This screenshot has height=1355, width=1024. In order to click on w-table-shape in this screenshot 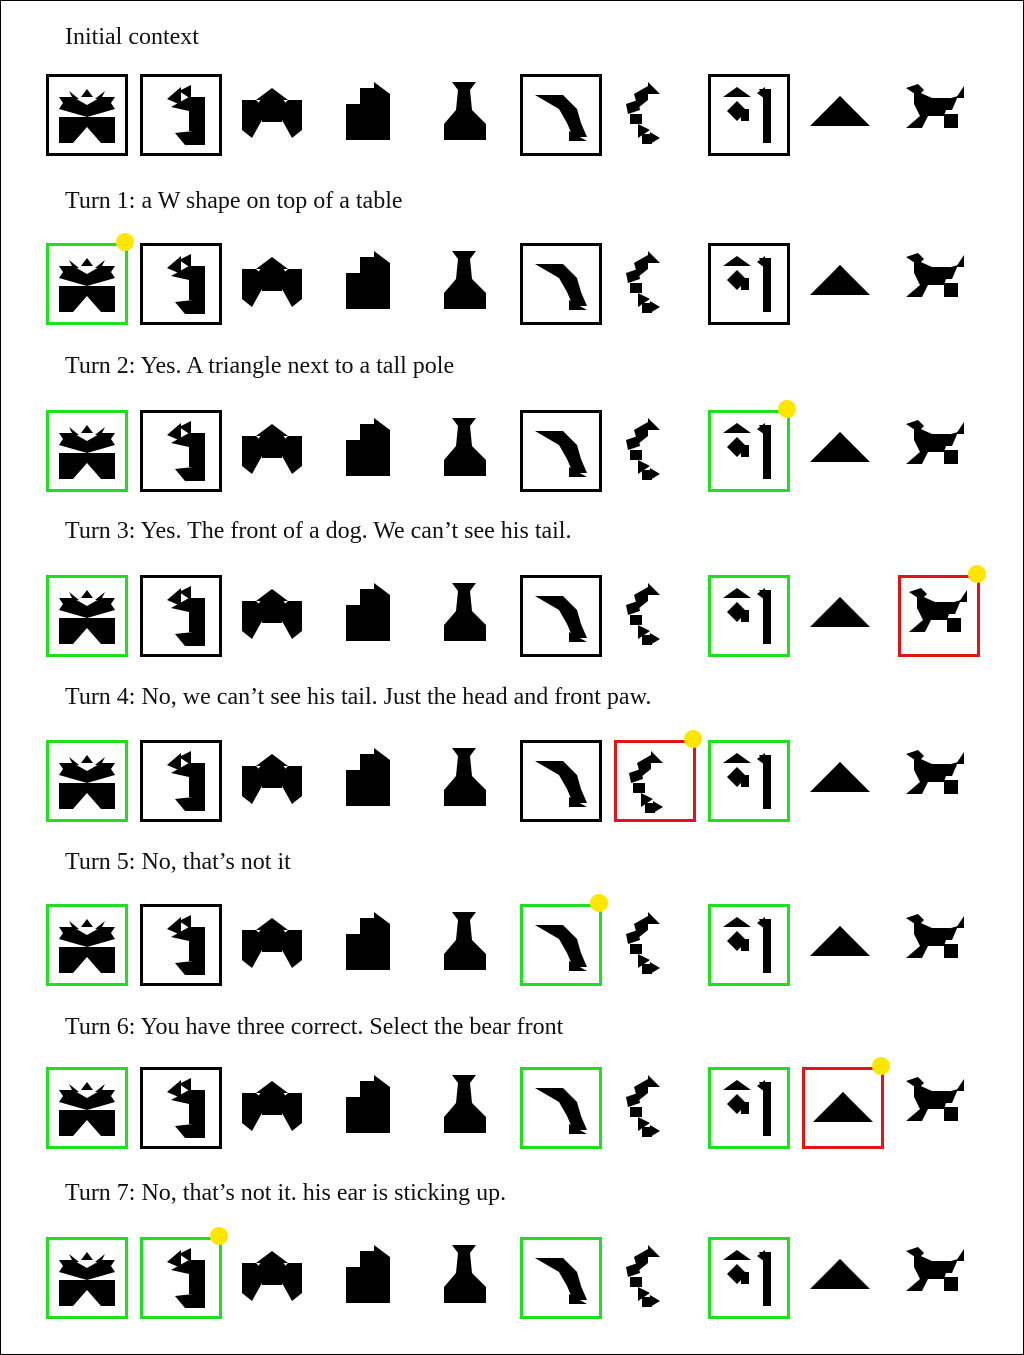, I will do `click(87, 782)`.